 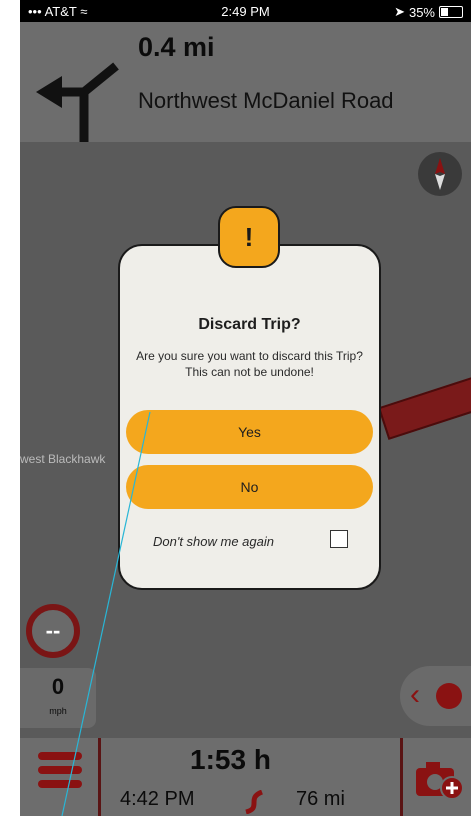 What do you see at coordinates (439, 777) in the screenshot?
I see `add-photo-camera-icon` at bounding box center [439, 777].